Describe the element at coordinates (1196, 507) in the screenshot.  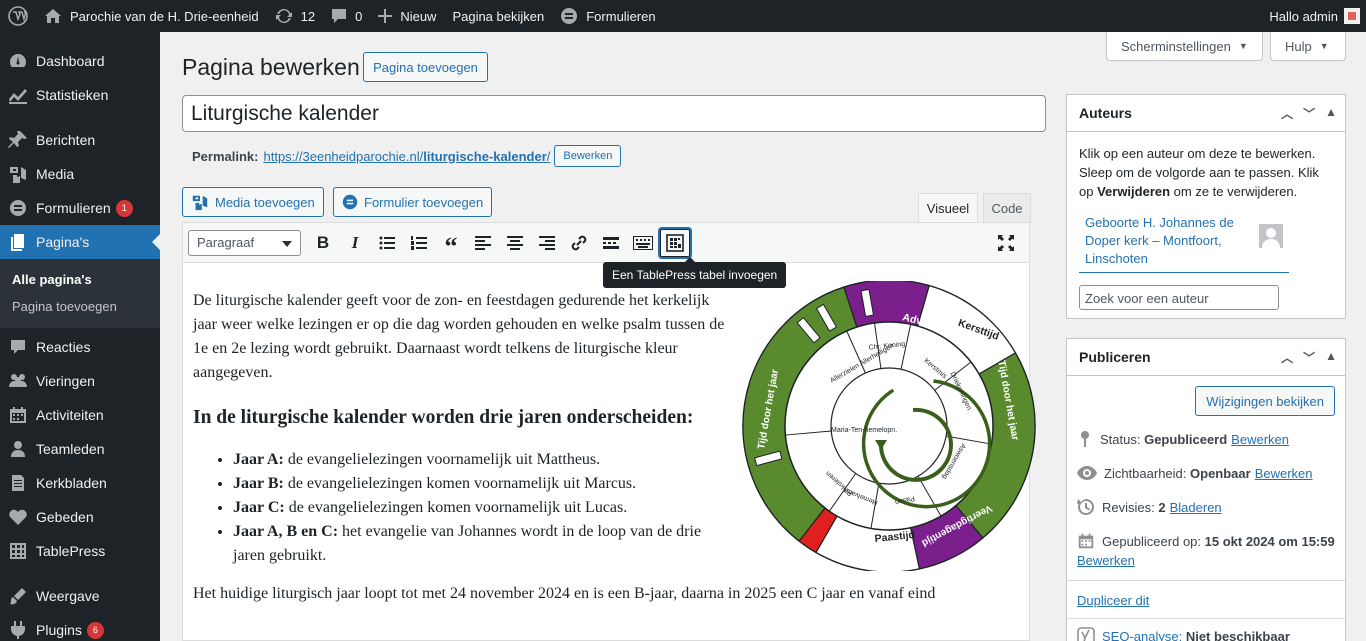
I see `browse-revisions-link: Bladeren` at that location.